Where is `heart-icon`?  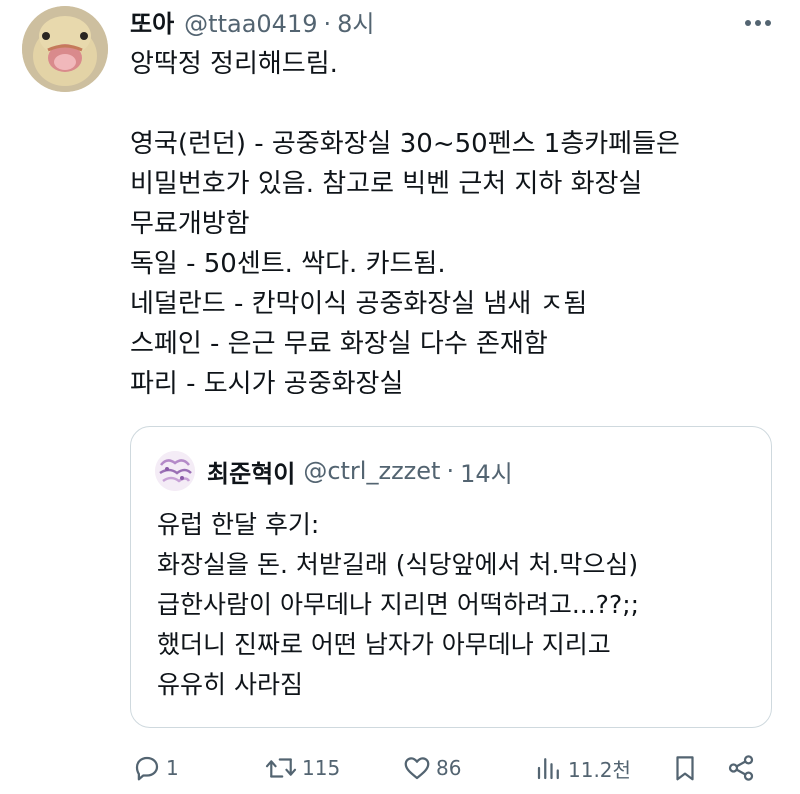
heart-icon is located at coordinates (417, 768).